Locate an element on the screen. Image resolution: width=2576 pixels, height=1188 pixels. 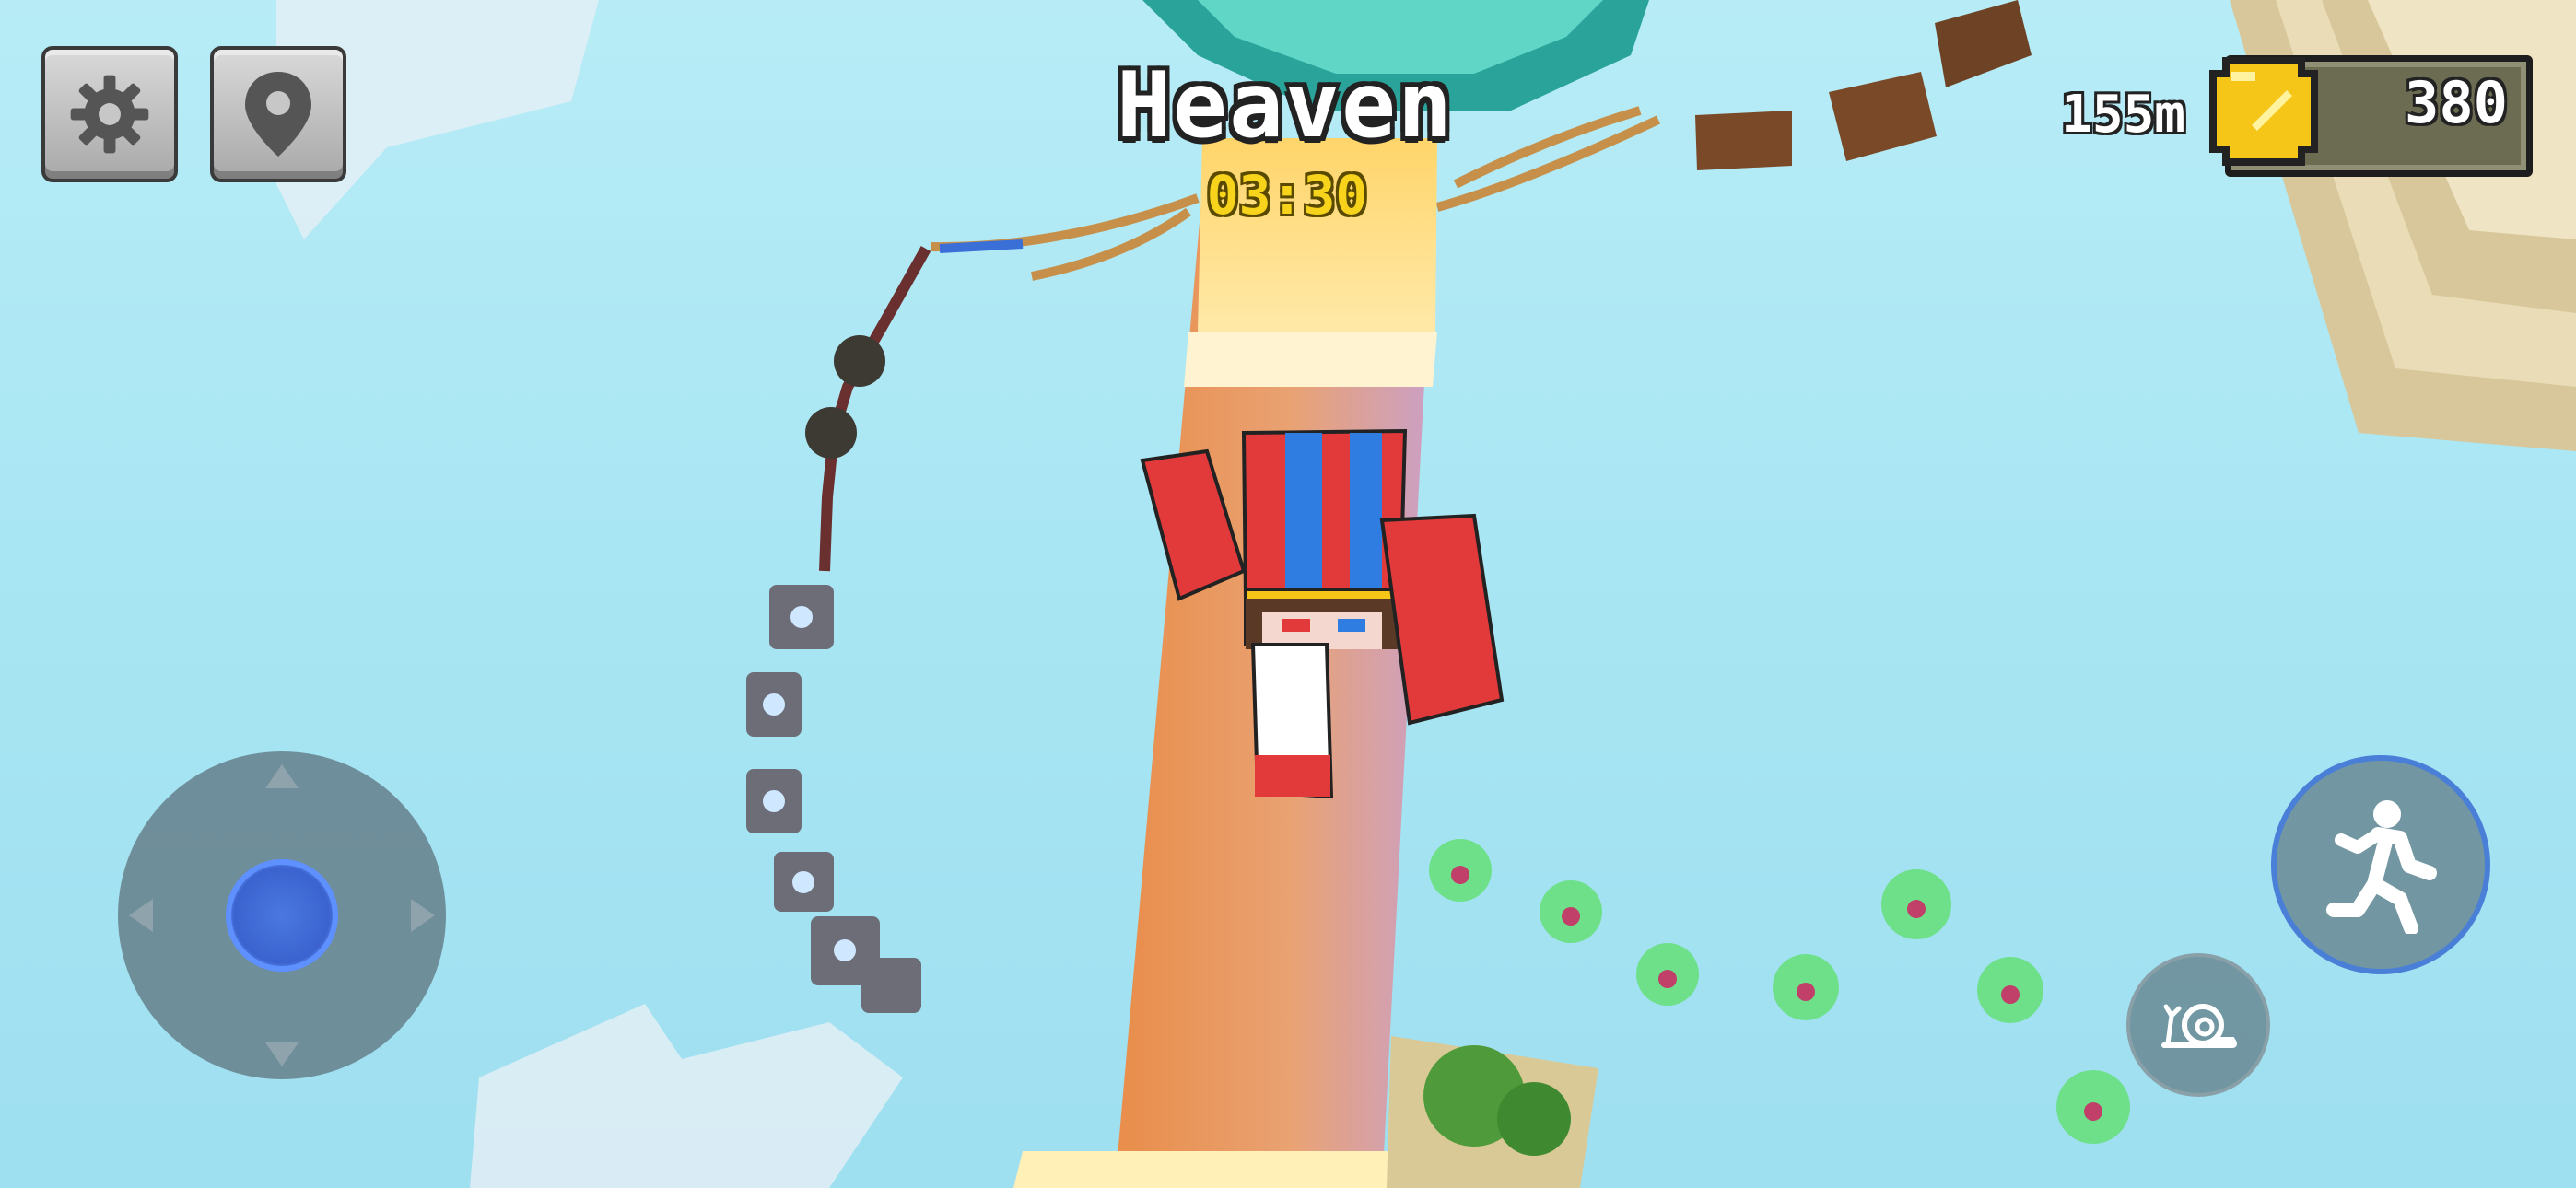
joystick-knob is located at coordinates (282, 915).